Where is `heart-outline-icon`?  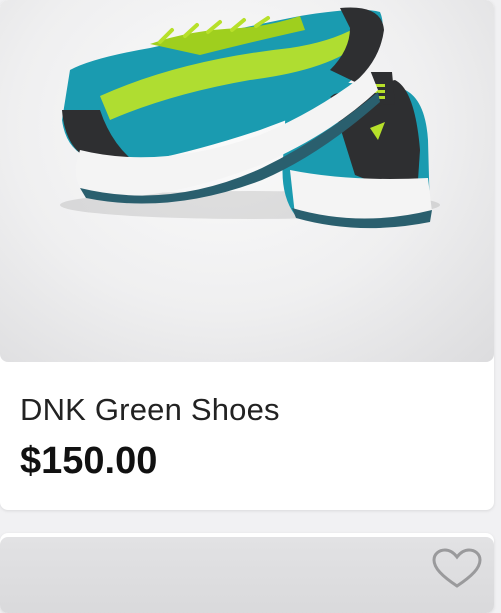 heart-outline-icon is located at coordinates (457, 568).